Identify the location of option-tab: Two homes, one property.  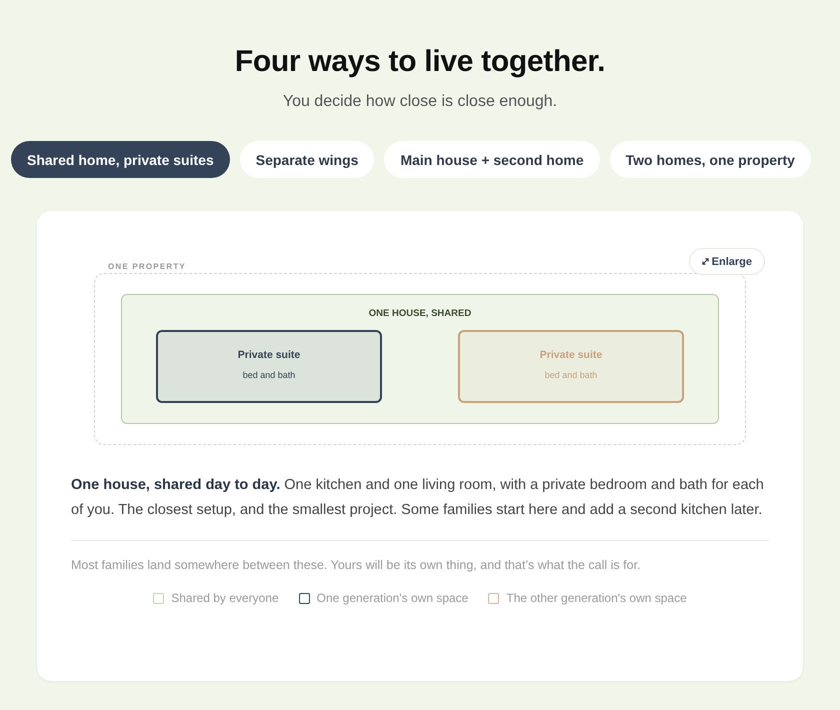
(710, 159).